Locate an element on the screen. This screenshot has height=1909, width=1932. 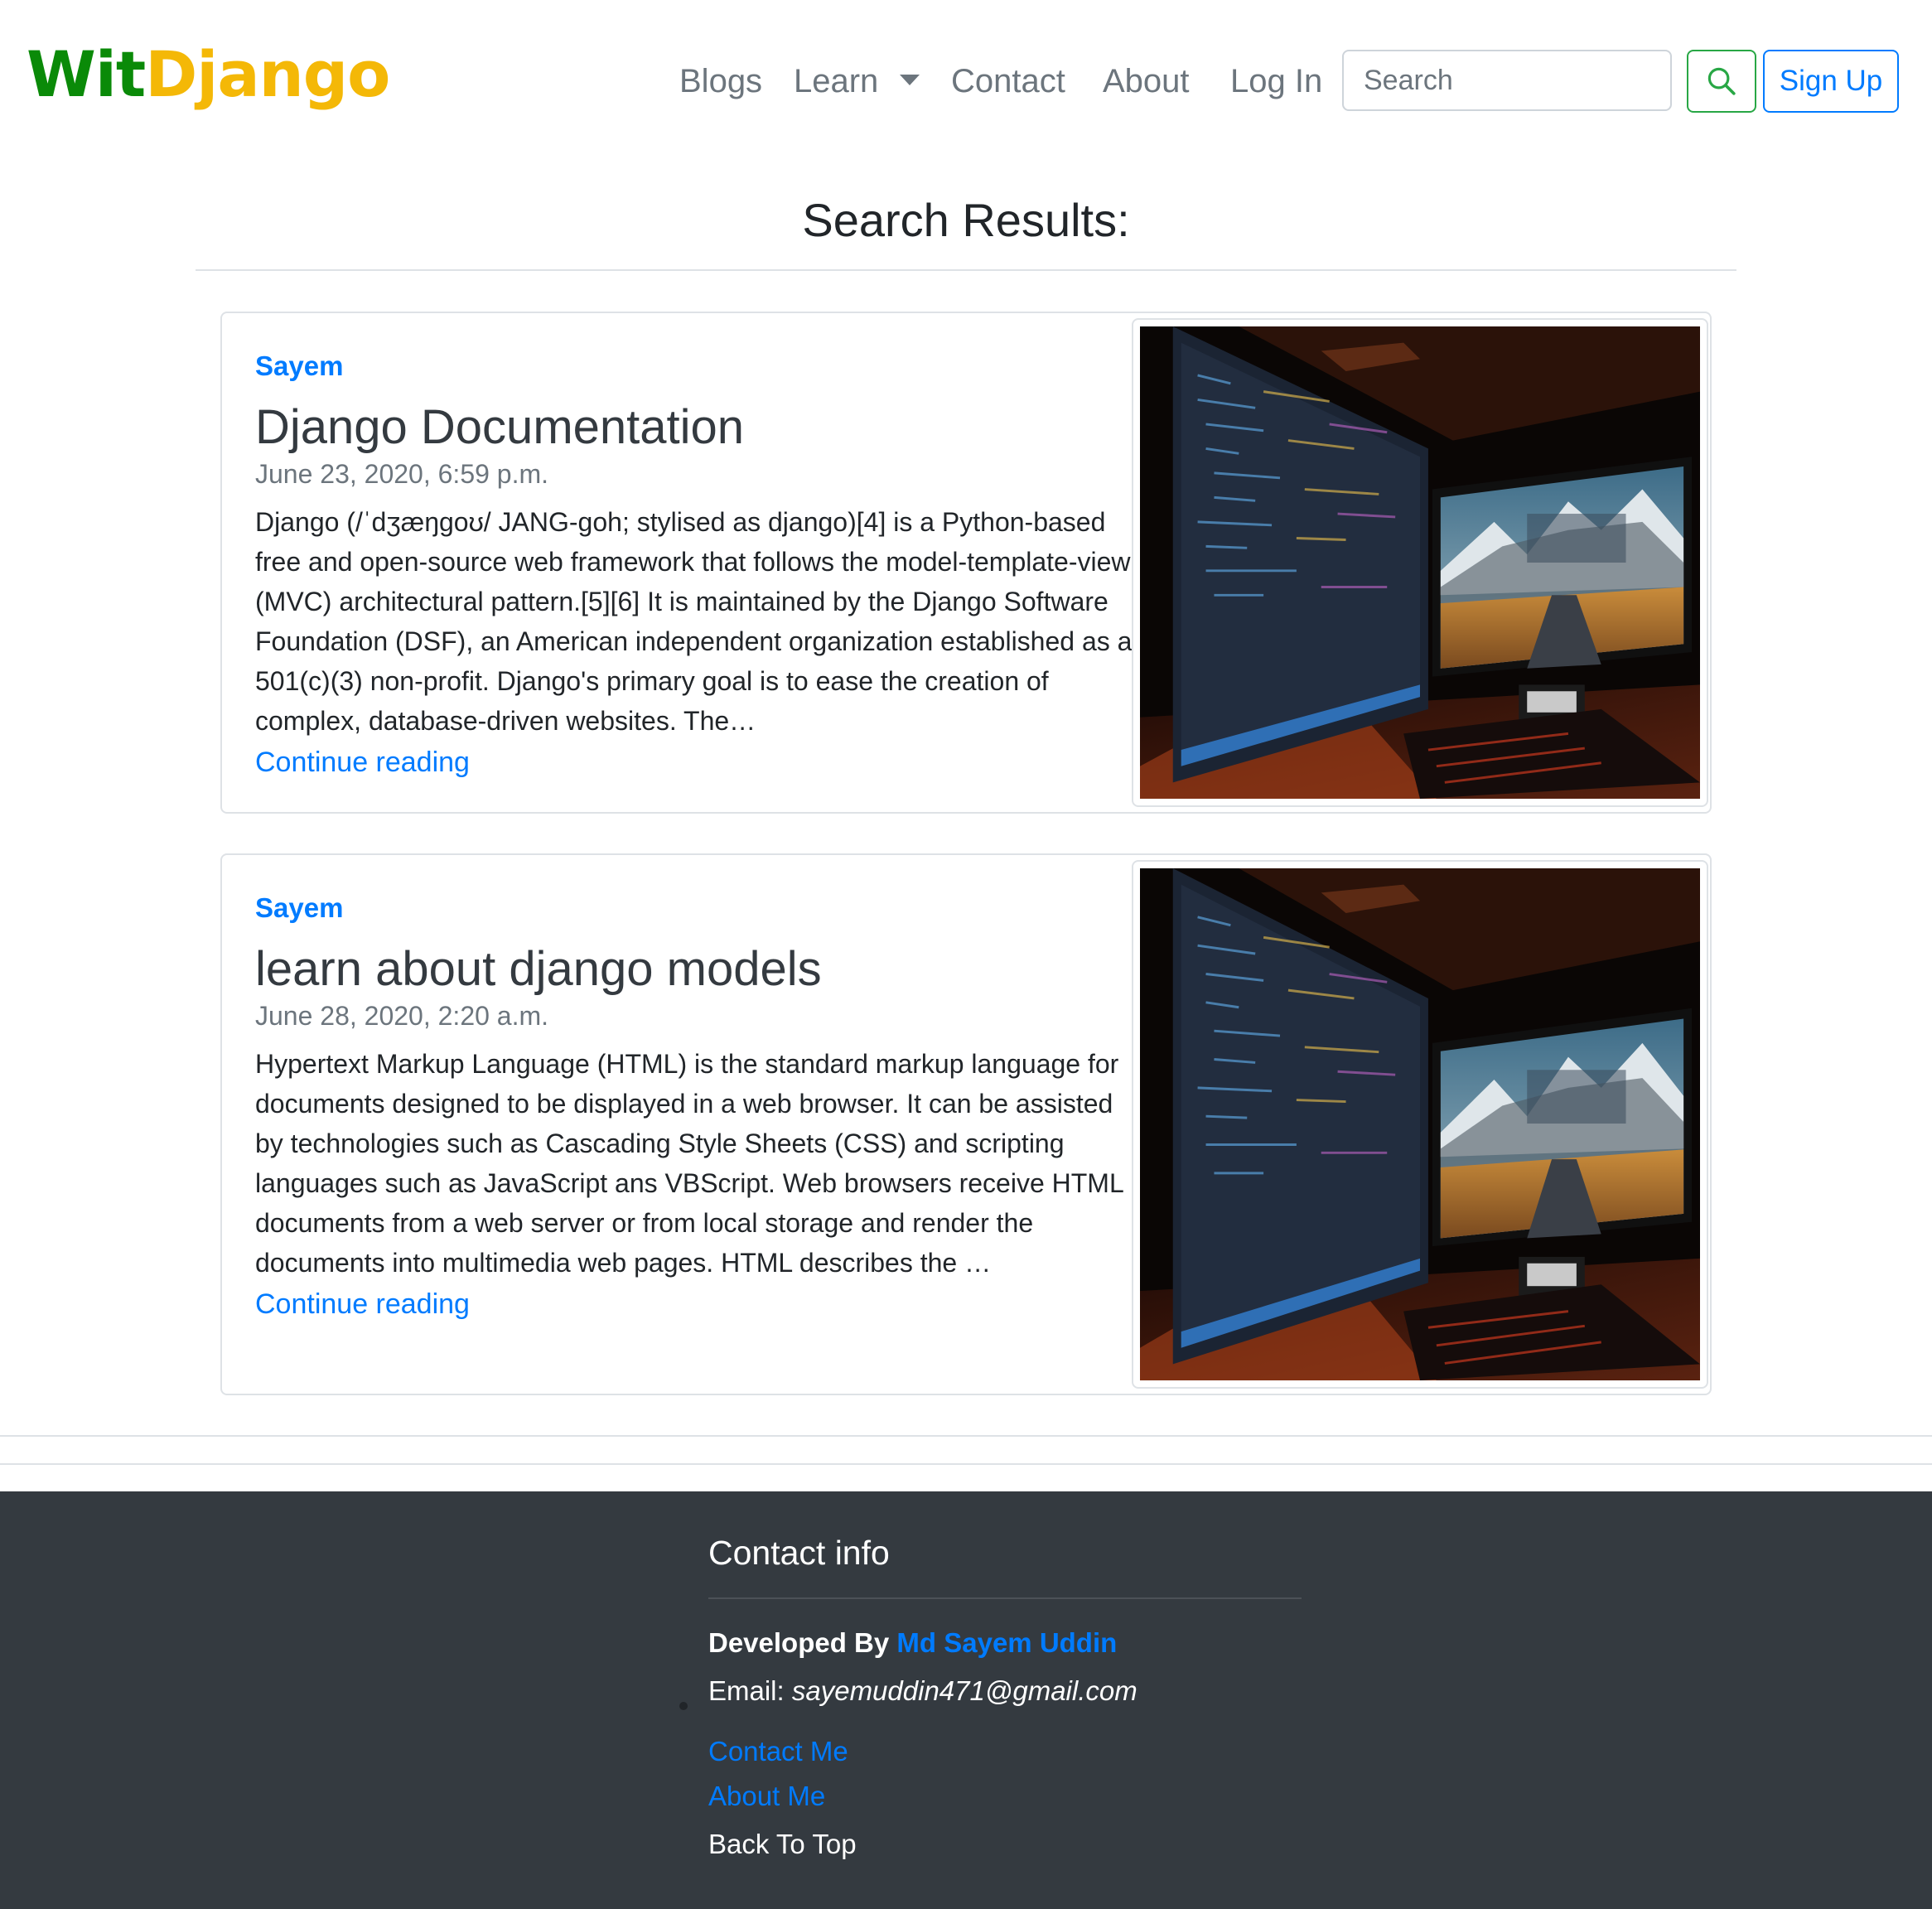
search-results-heading: Search Results: is located at coordinates (966, 220).